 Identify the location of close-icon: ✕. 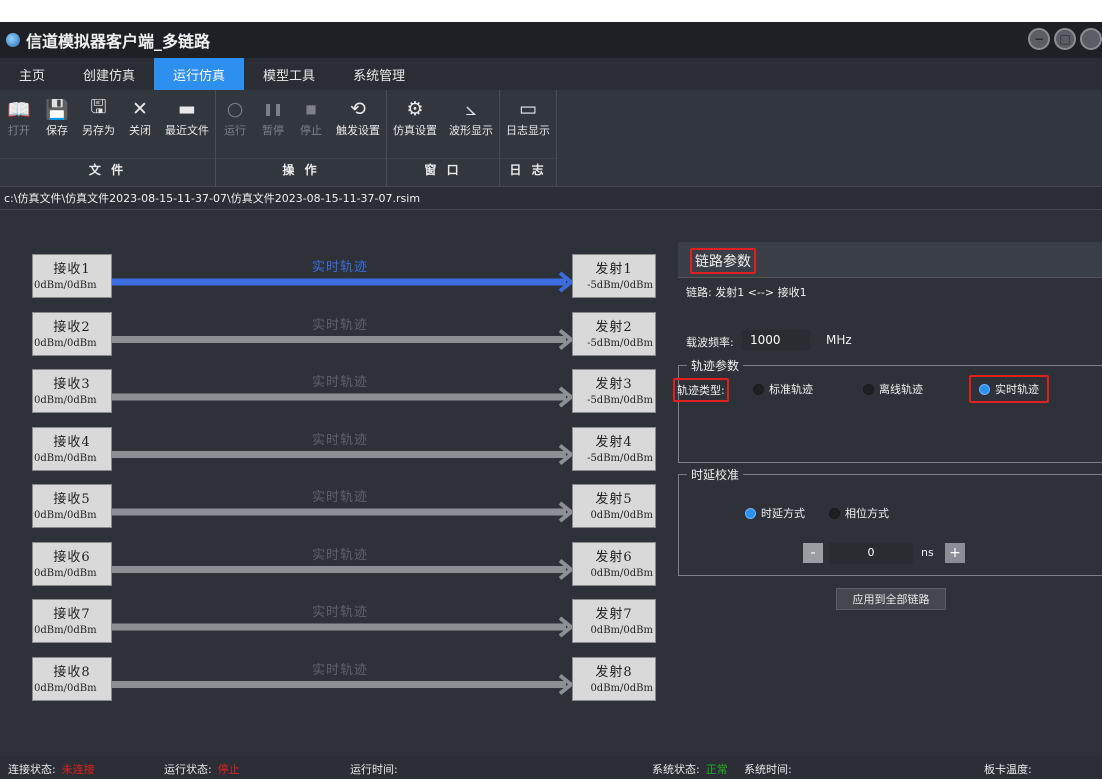
(140, 109).